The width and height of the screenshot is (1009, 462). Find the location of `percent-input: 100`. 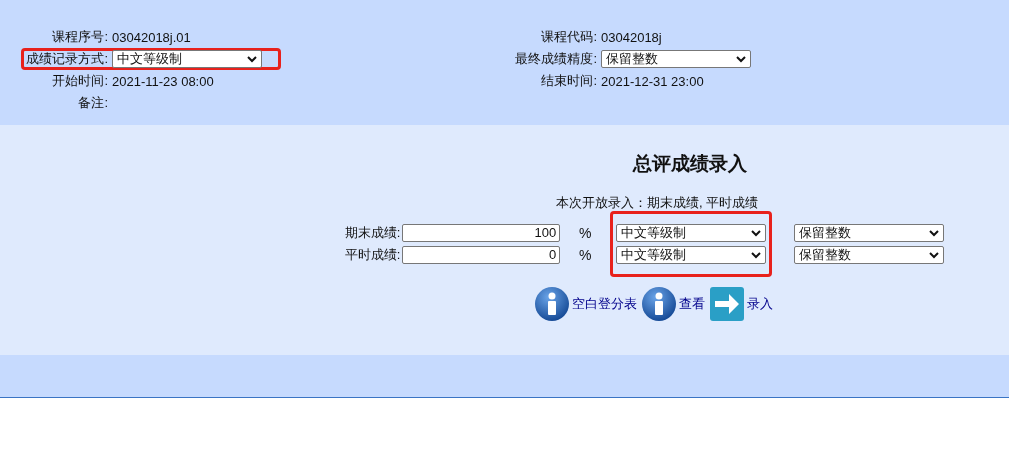

percent-input: 100 is located at coordinates (481, 233).